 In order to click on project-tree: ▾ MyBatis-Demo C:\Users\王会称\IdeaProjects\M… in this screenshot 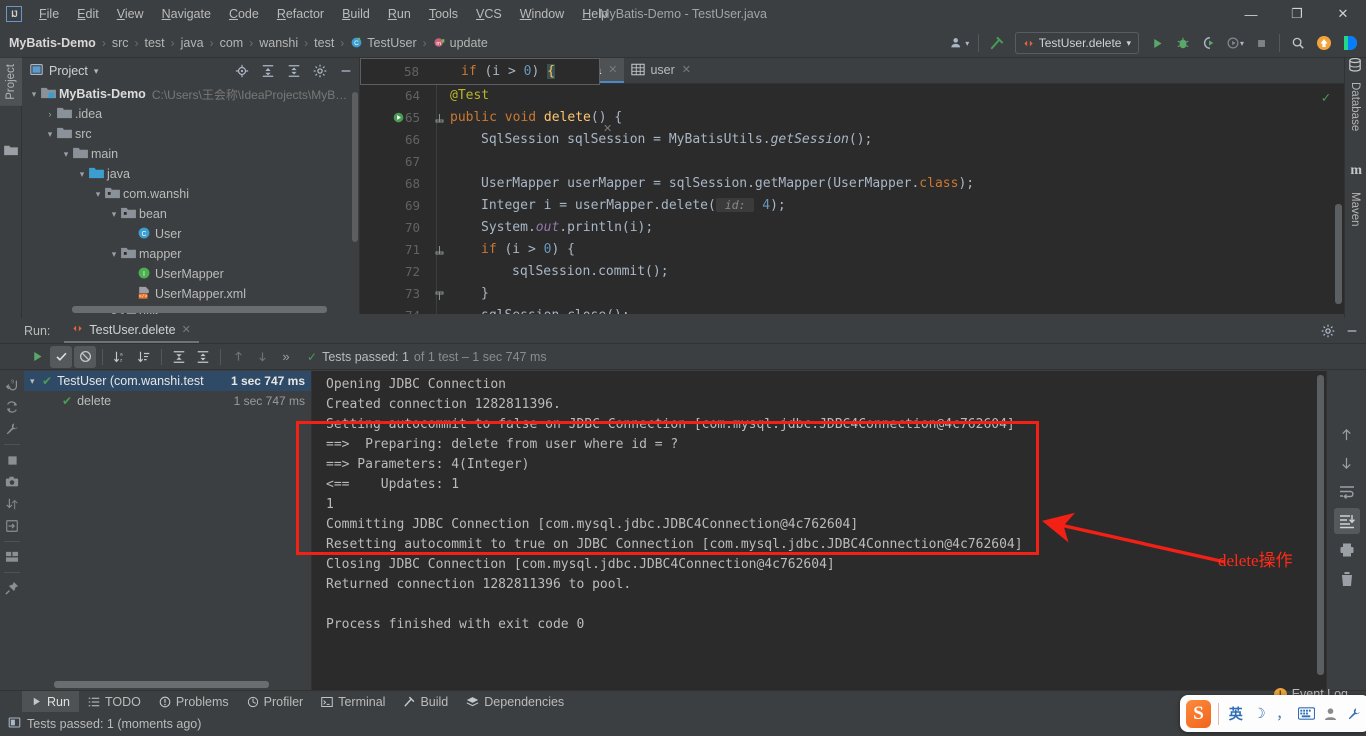, I will do `click(190, 199)`.